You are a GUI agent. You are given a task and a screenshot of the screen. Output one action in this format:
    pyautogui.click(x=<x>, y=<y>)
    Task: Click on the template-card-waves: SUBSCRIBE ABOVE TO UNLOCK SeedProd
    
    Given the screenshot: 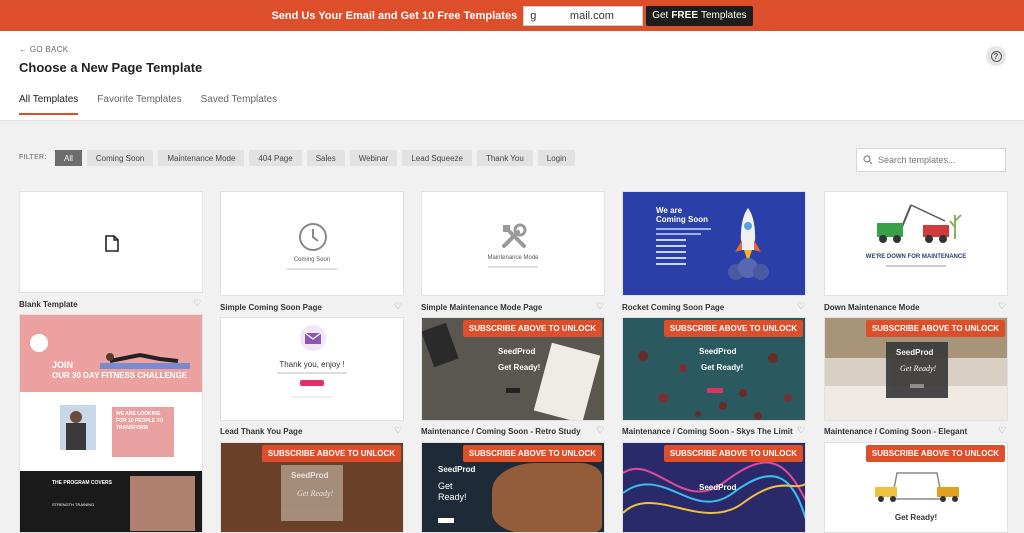 What is the action you would take?
    pyautogui.click(x=714, y=487)
    